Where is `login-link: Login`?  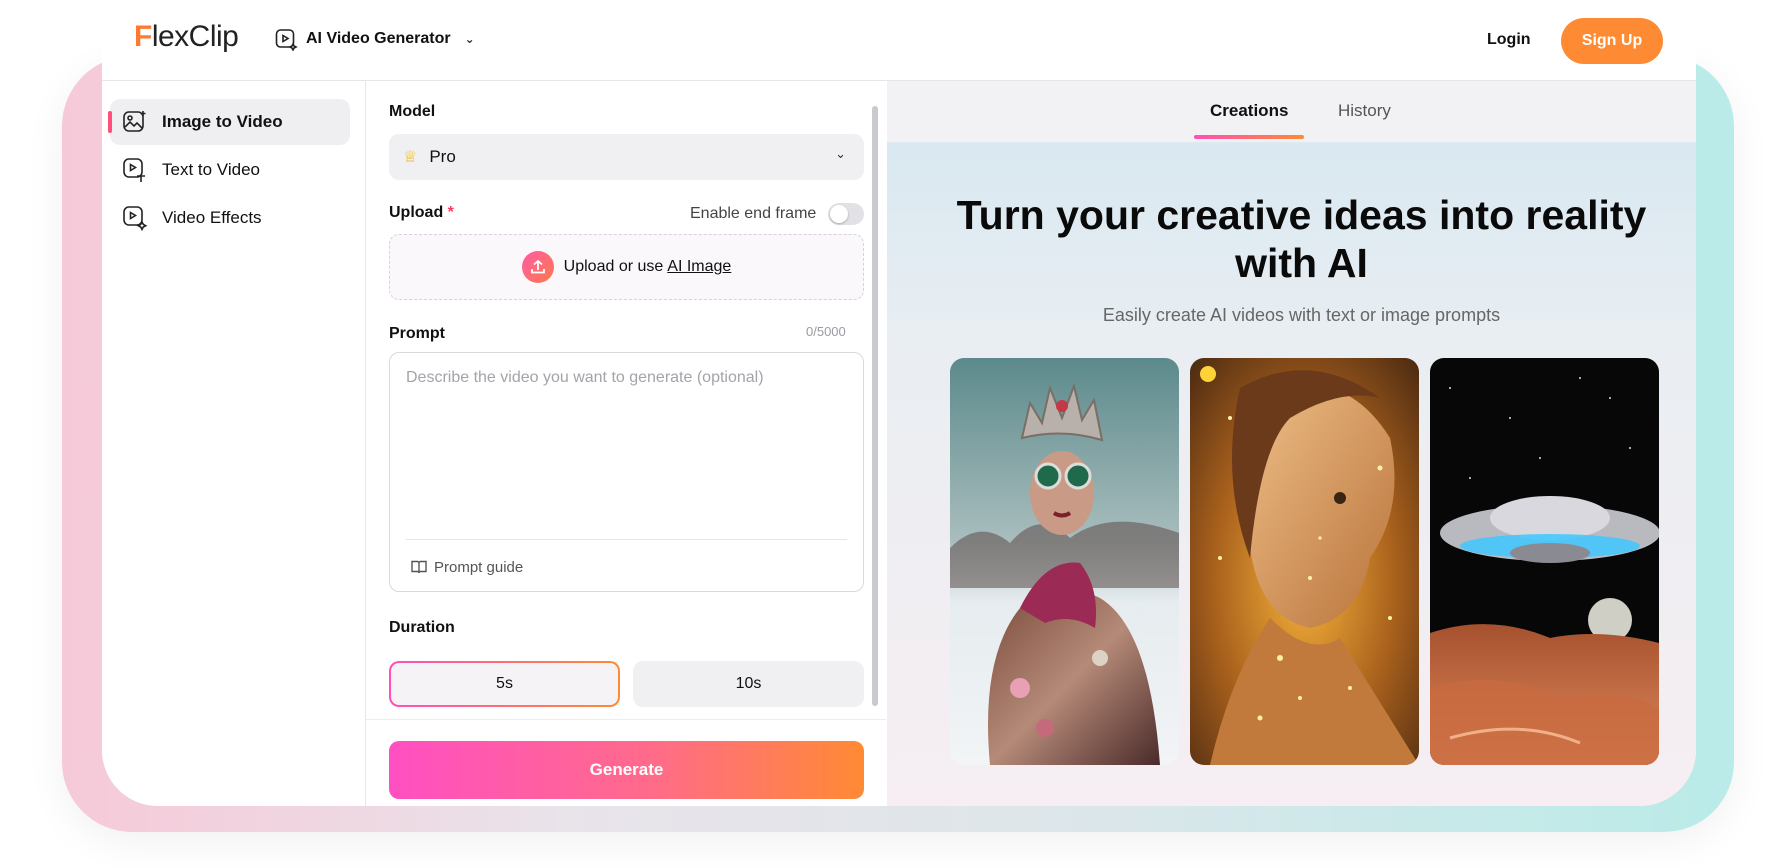
login-link: Login is located at coordinates (1509, 40).